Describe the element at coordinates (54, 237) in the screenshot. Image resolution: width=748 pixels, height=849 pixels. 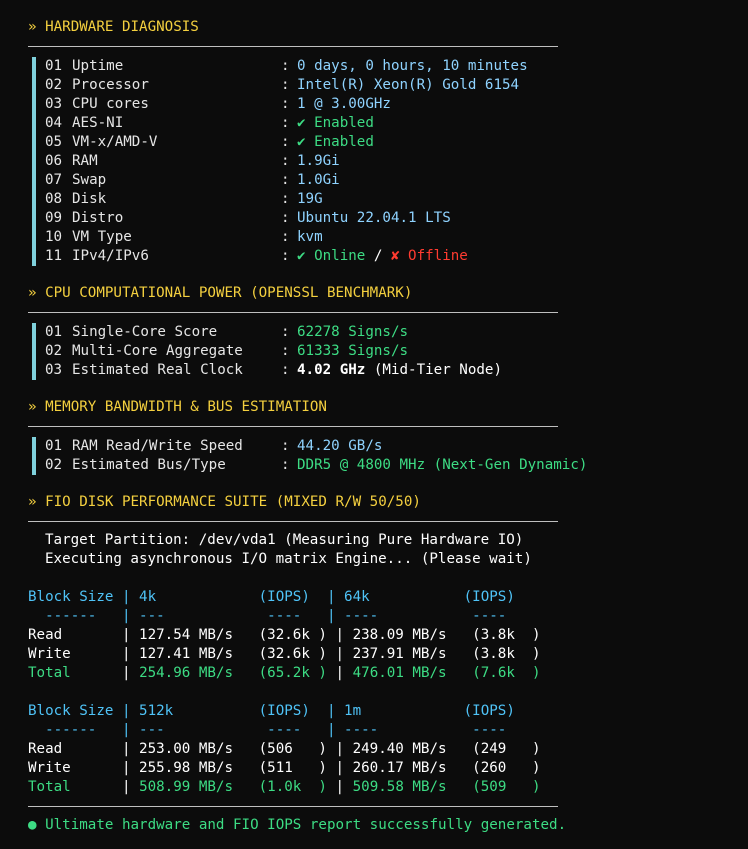
I see `row-index: 10` at that location.